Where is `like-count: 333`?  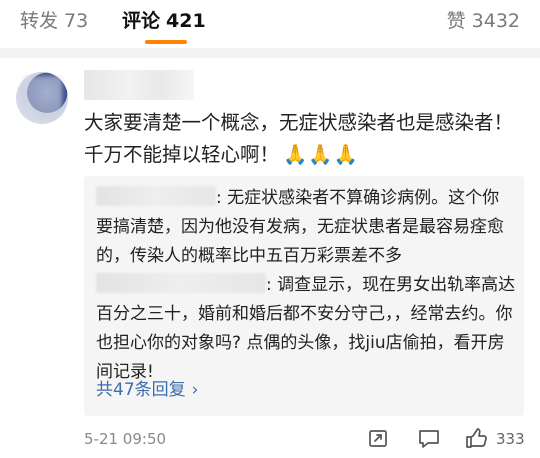 like-count: 333 is located at coordinates (510, 439).